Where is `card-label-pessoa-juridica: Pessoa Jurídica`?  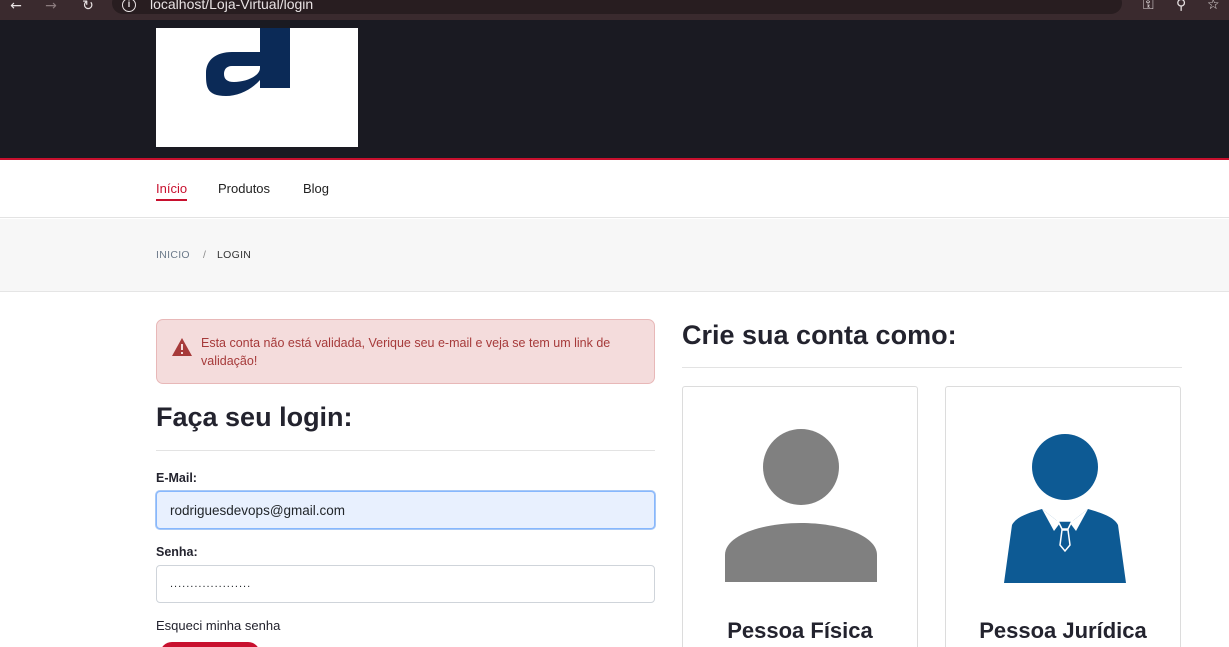 card-label-pessoa-juridica: Pessoa Jurídica is located at coordinates (1063, 630).